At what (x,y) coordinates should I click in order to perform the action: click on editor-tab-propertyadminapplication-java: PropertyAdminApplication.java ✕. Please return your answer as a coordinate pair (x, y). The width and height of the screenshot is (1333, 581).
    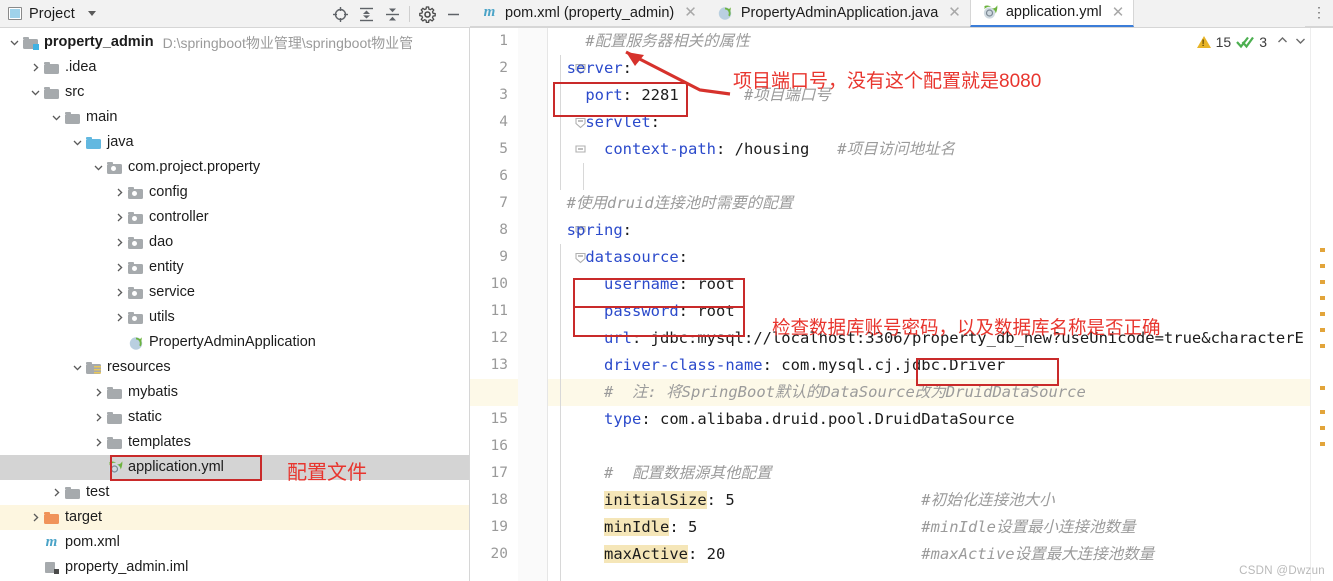
    Looking at the image, I should click on (837, 13).